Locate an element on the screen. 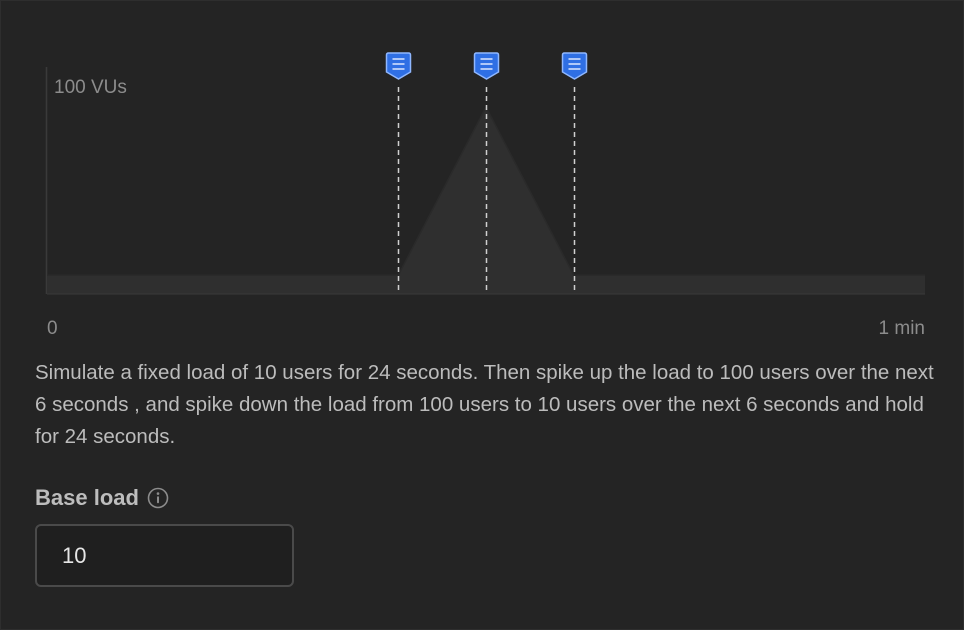 Image resolution: width=964 pixels, height=630 pixels. base-load-label: Base load is located at coordinates (87, 497).